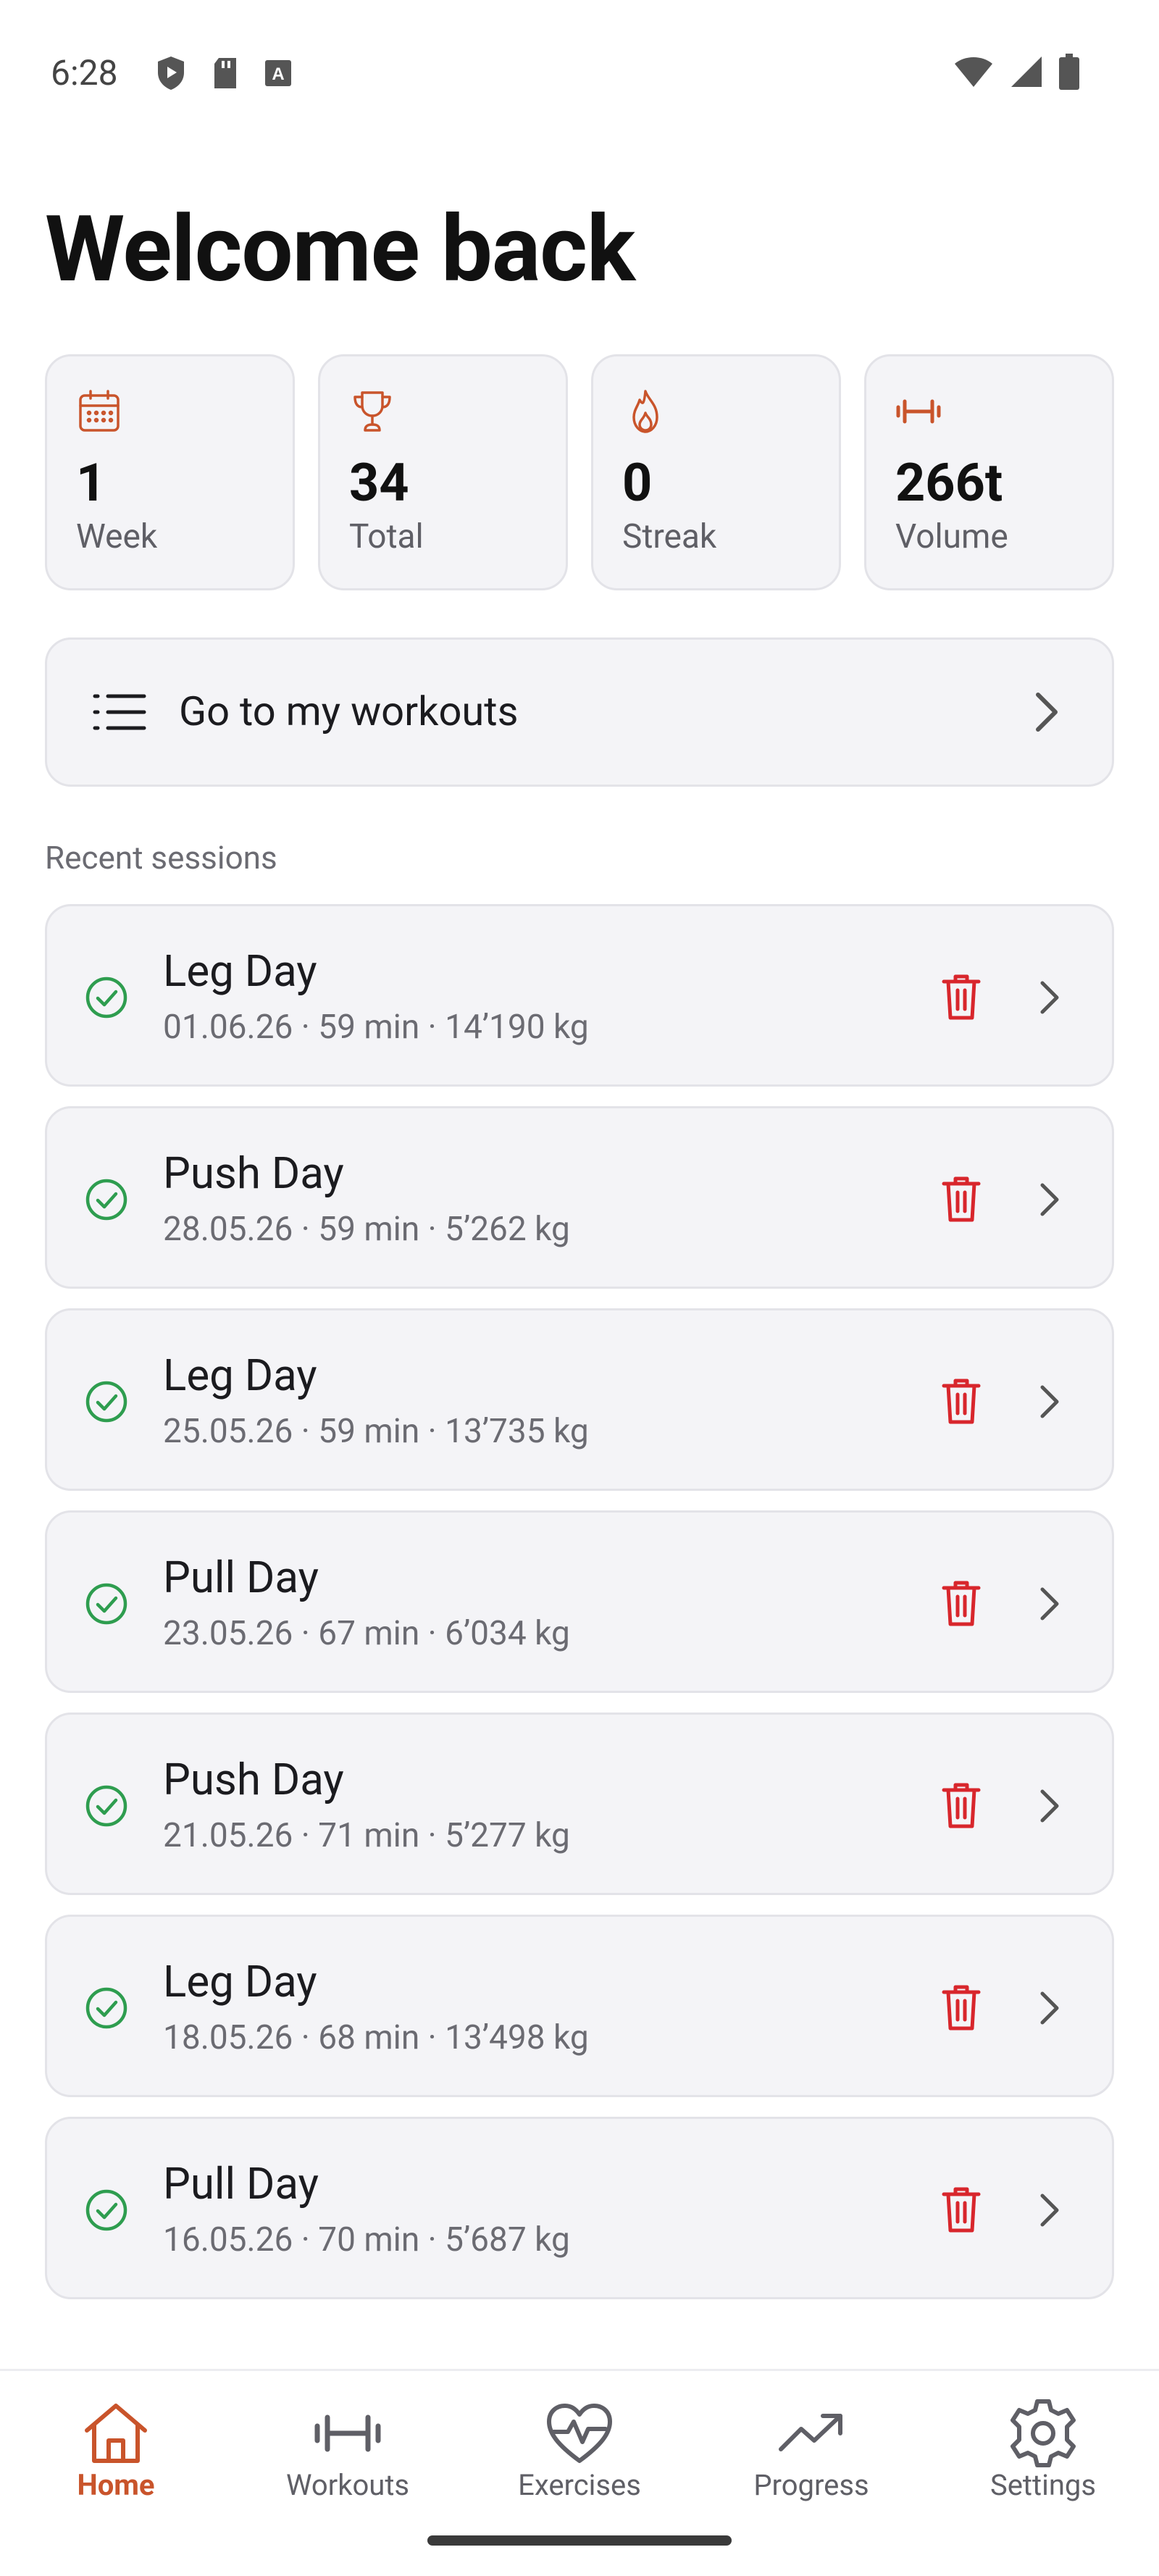 The height and width of the screenshot is (2576, 1159). Describe the element at coordinates (579, 72) in the screenshot. I see `status-bar: 6:28 A` at that location.